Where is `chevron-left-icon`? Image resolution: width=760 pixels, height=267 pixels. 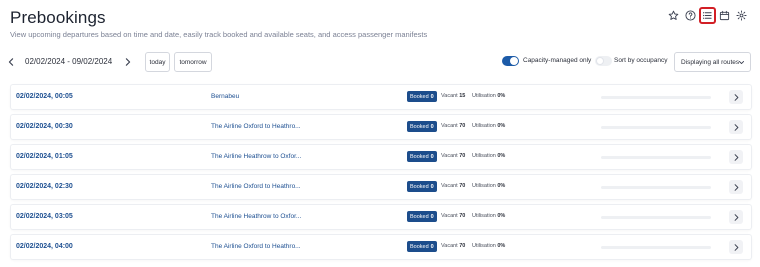 chevron-left-icon is located at coordinates (11, 62).